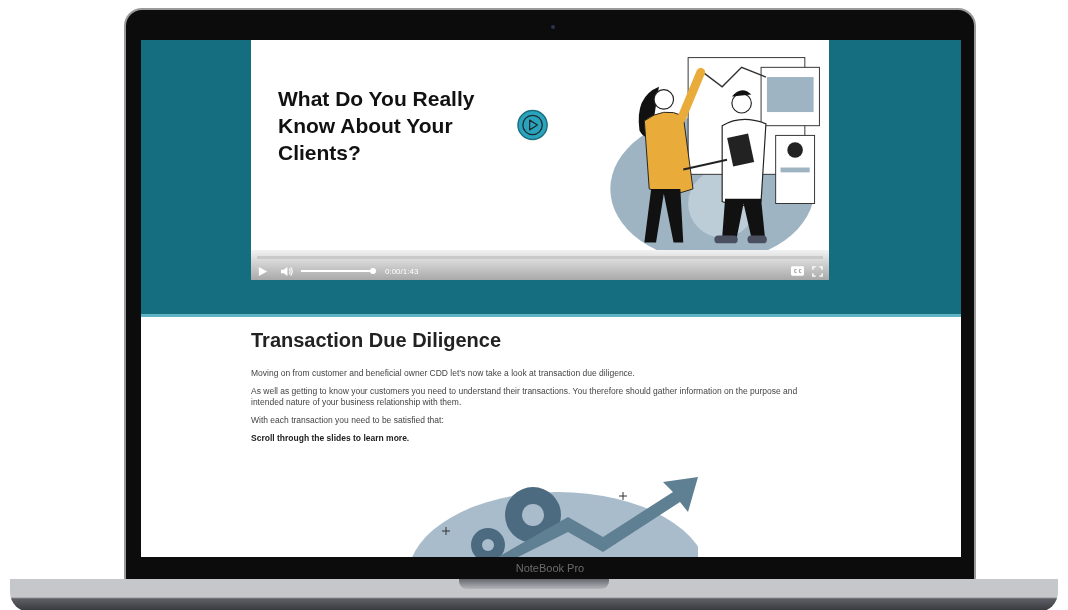 The height and width of the screenshot is (610, 1068). What do you see at coordinates (550, 568) in the screenshot?
I see `laptop-brand-label: NoteBook Pro` at bounding box center [550, 568].